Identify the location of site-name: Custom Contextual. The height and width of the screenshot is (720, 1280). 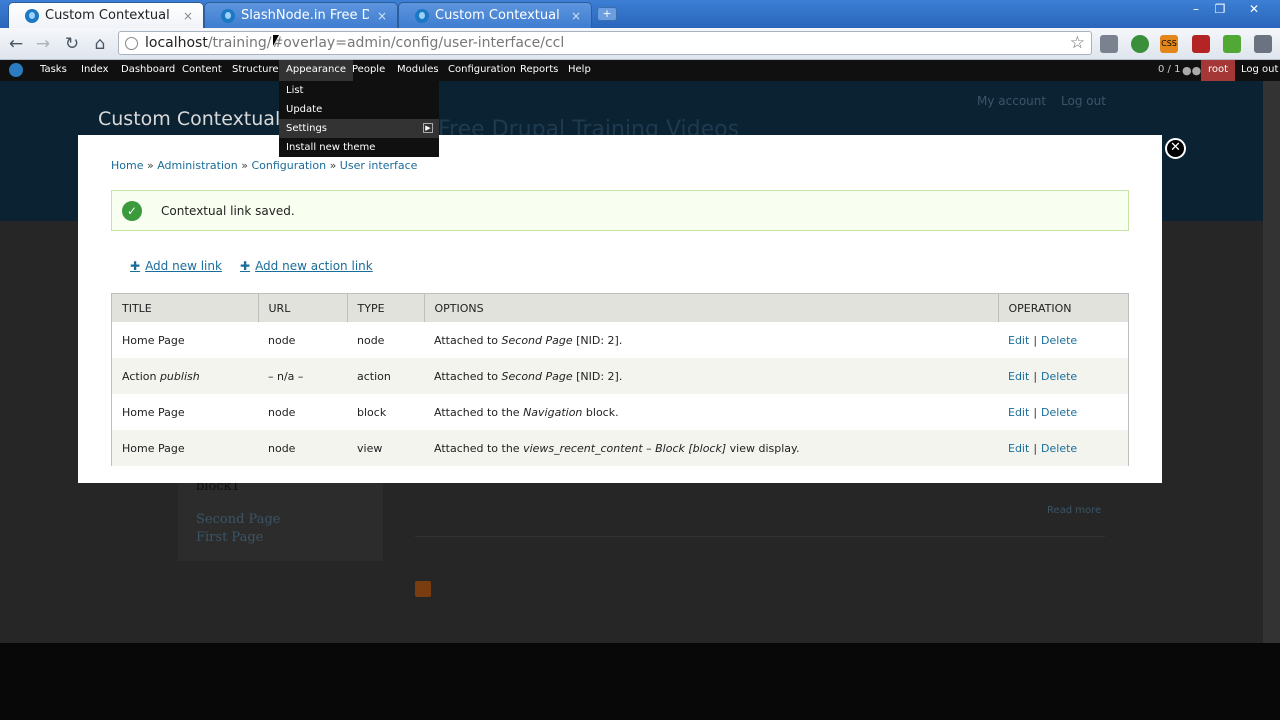
(189, 119).